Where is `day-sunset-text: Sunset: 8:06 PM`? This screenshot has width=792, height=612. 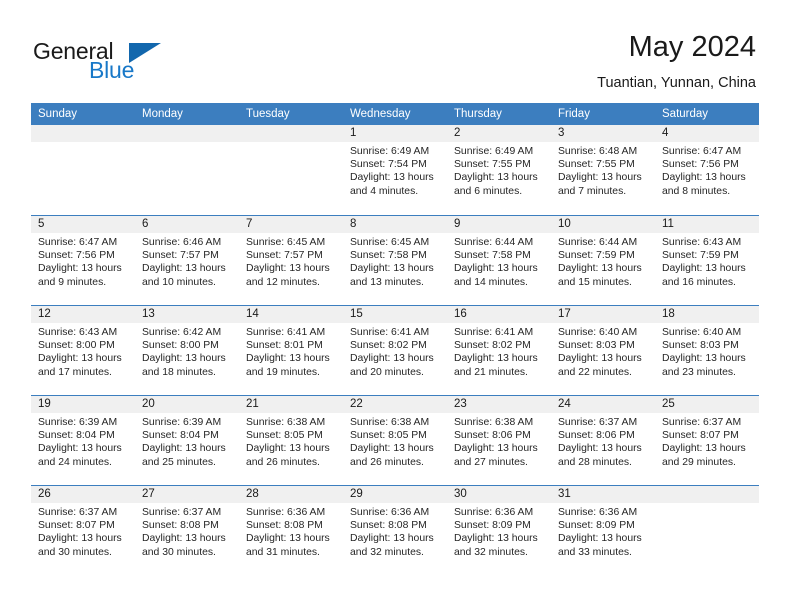 day-sunset-text: Sunset: 8:06 PM is located at coordinates (596, 436).